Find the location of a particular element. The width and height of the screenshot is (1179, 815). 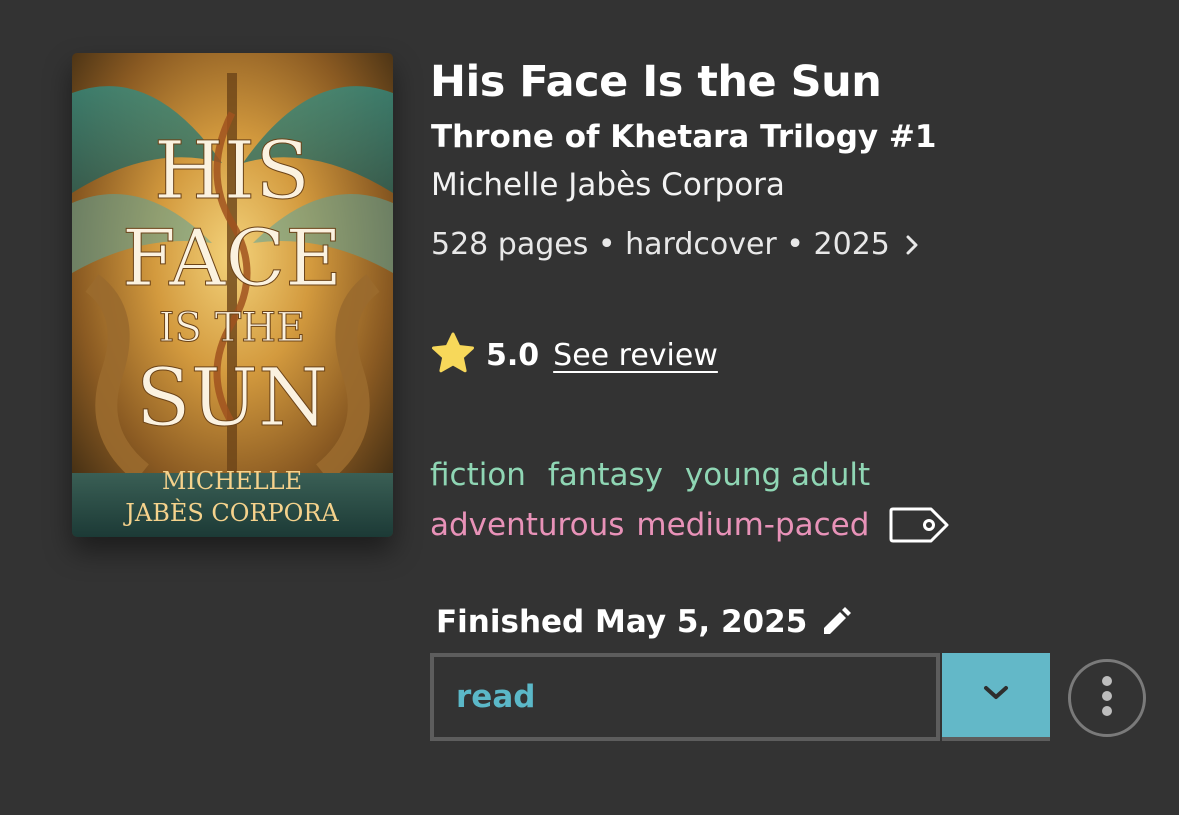

mood-tag: medium-paced is located at coordinates (752, 525).